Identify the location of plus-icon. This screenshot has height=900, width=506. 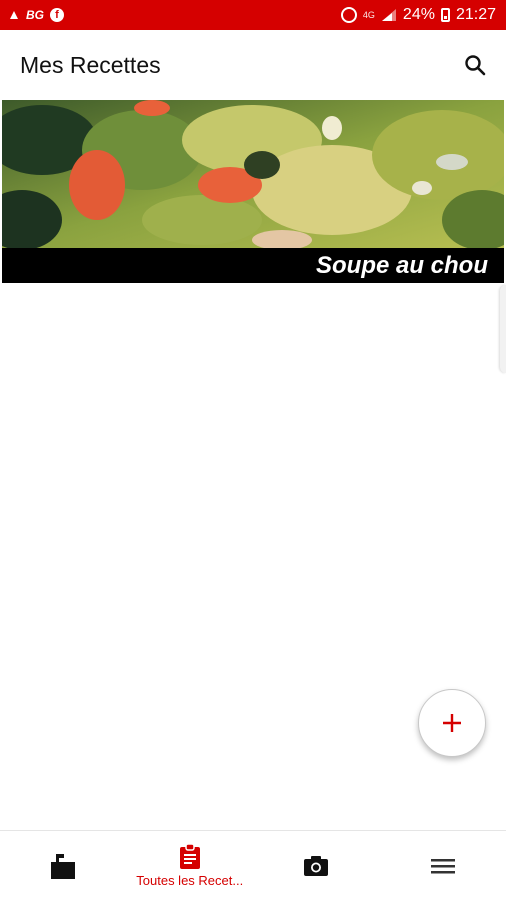
(452, 723).